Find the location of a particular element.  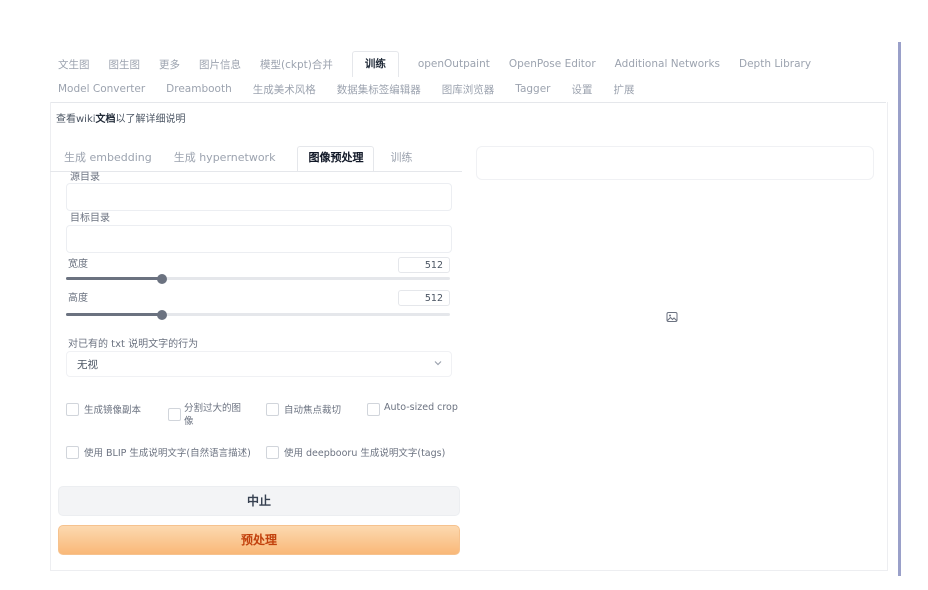

focal-crop-label: 自动焦点裁切 is located at coordinates (313, 410).